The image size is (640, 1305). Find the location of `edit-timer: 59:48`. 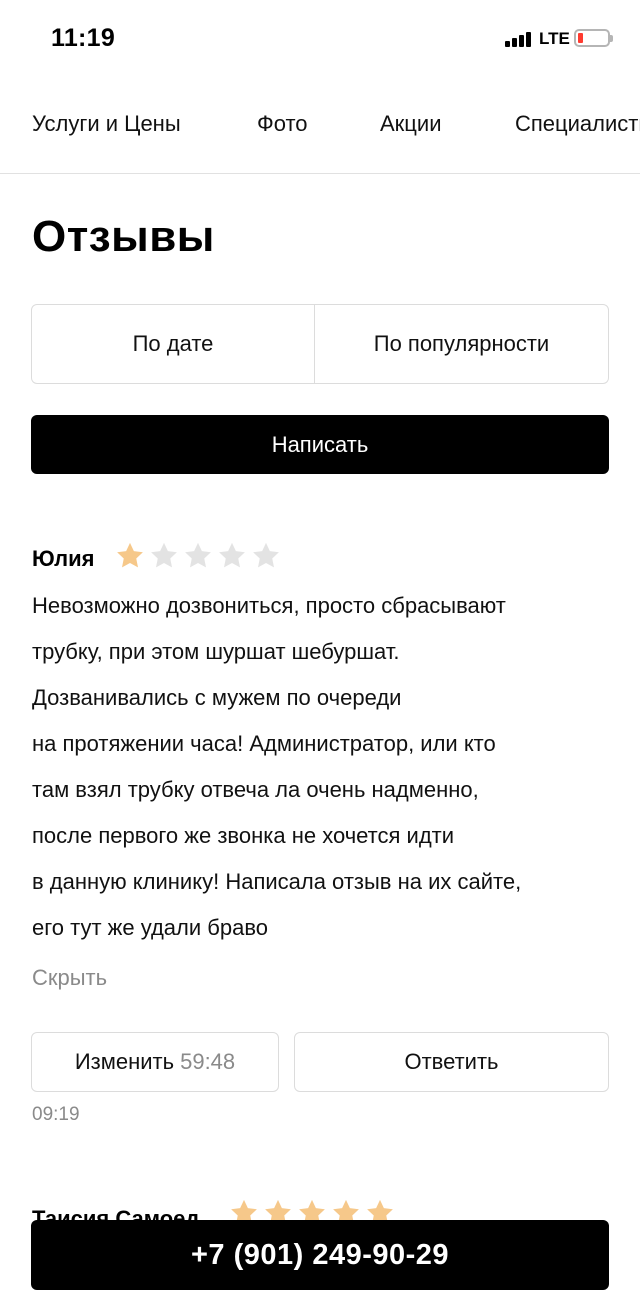

edit-timer: 59:48 is located at coordinates (208, 1061).